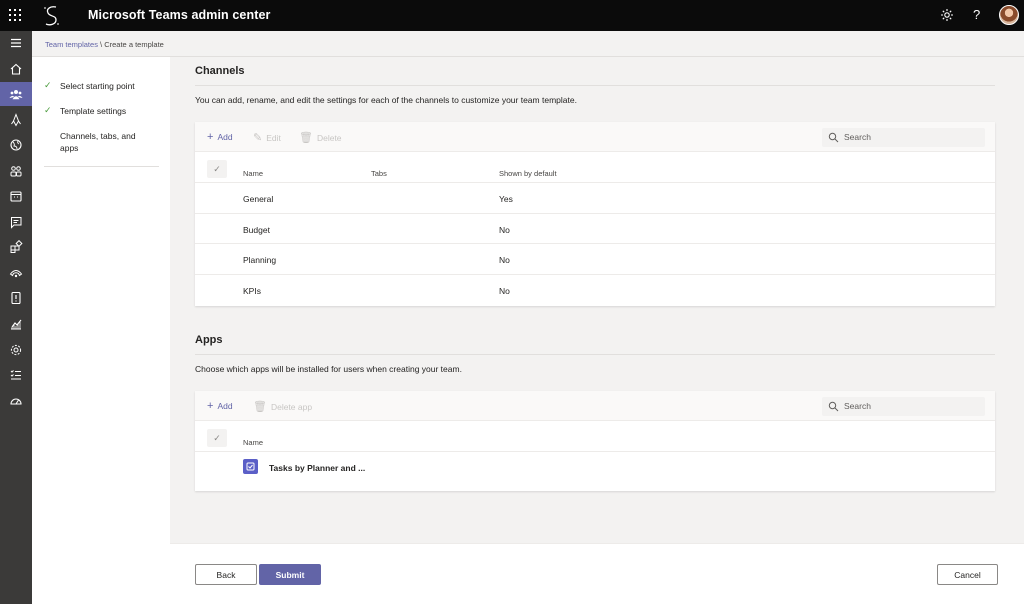 This screenshot has width=1024, height=604. What do you see at coordinates (947, 15) in the screenshot?
I see `settings-gear-icon` at bounding box center [947, 15].